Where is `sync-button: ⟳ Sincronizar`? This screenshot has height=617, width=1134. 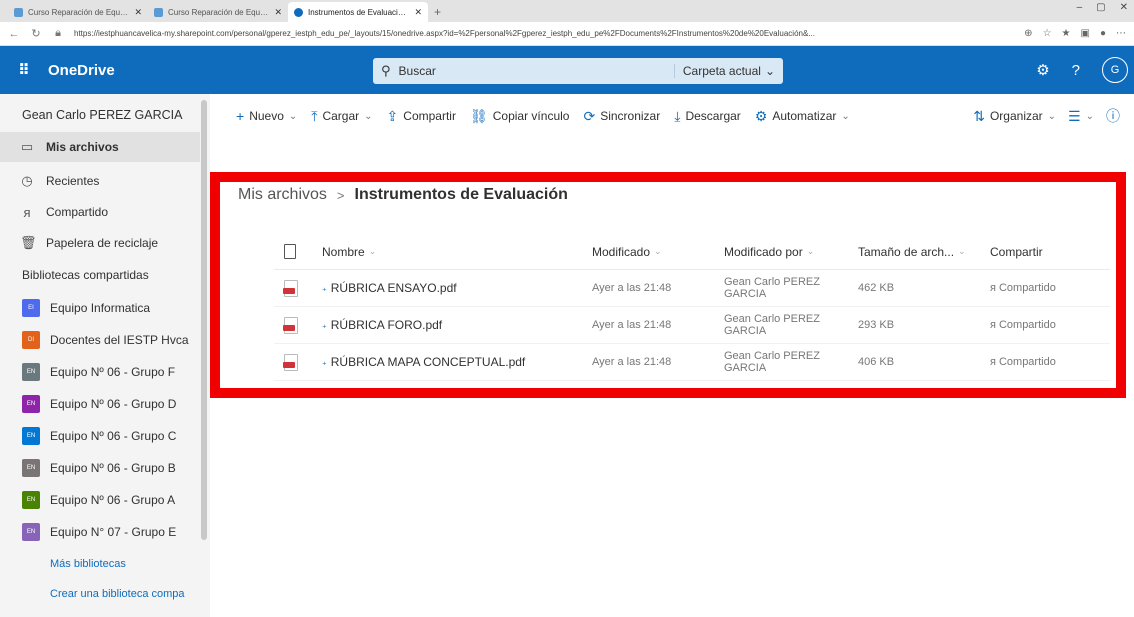
sync-button: ⟳ Sincronizar is located at coordinates (621, 116).